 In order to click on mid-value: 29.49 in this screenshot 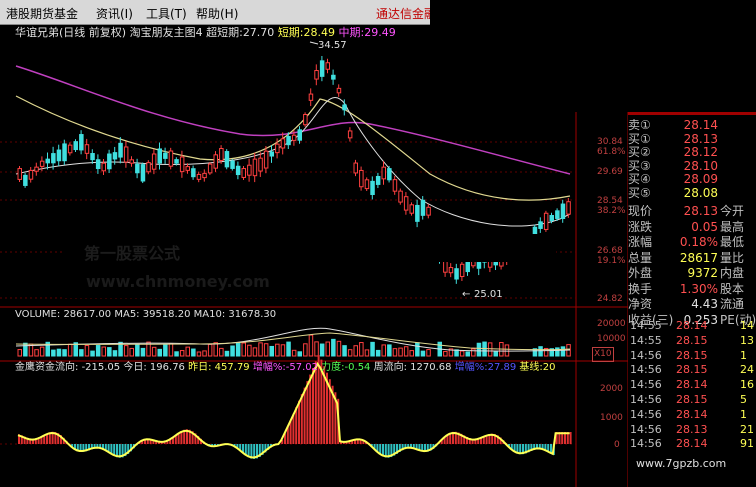, I will do `click(380, 32)`.